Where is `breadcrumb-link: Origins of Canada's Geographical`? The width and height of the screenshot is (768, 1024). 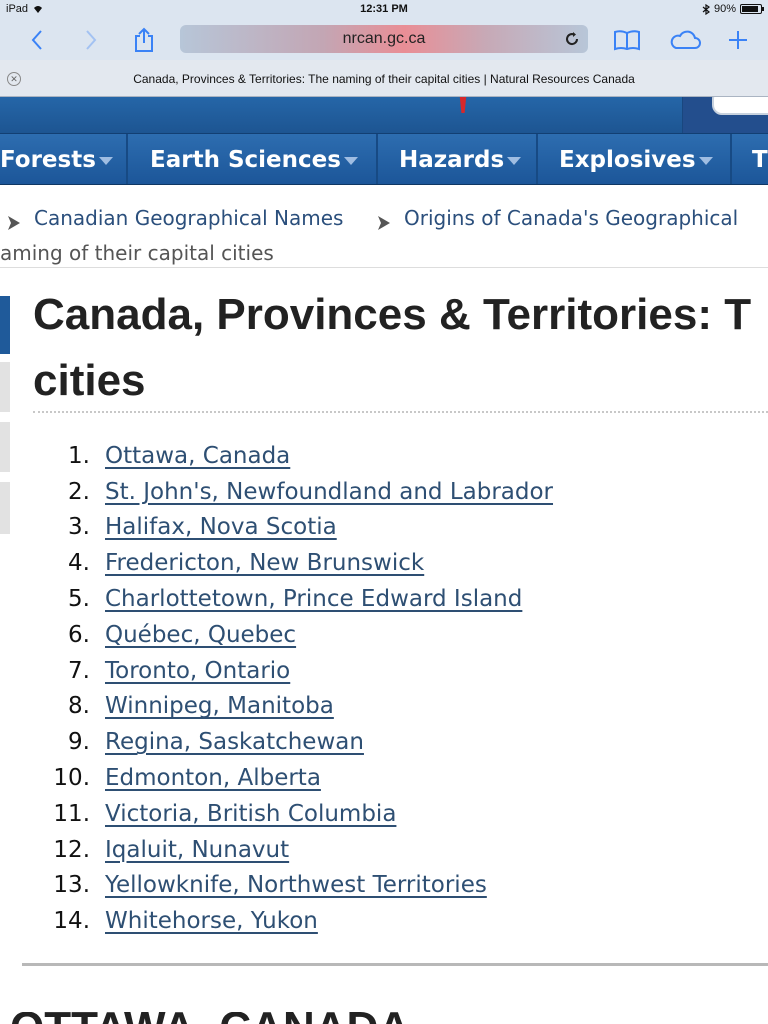 breadcrumb-link: Origins of Canada's Geographical is located at coordinates (571, 218).